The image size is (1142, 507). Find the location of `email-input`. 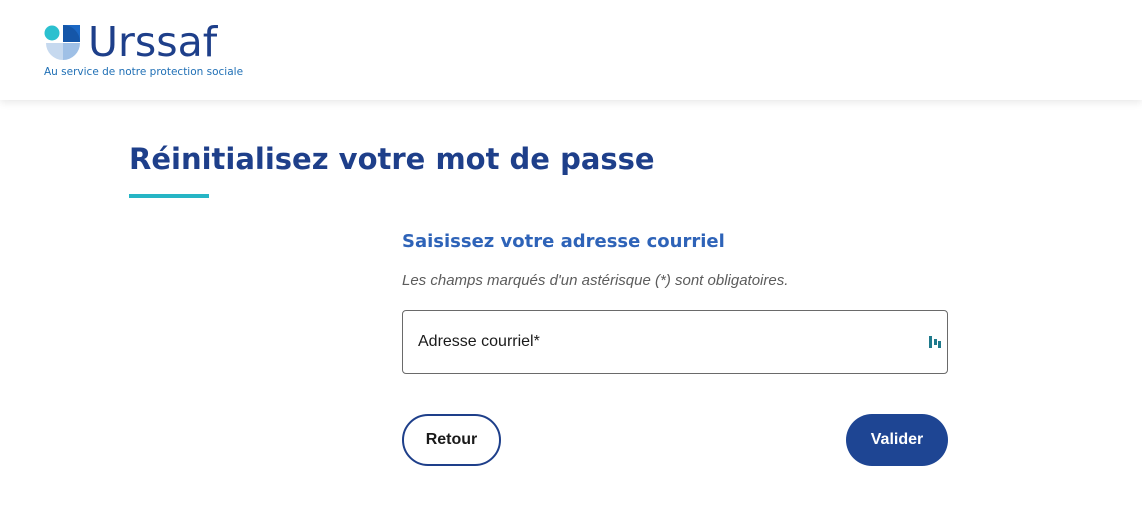

email-input is located at coordinates (675, 342).